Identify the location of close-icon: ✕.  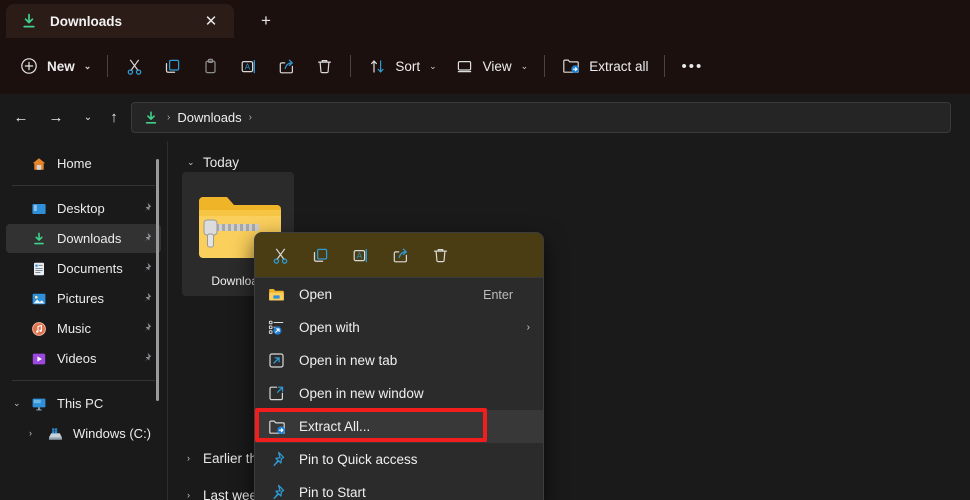
(211, 21).